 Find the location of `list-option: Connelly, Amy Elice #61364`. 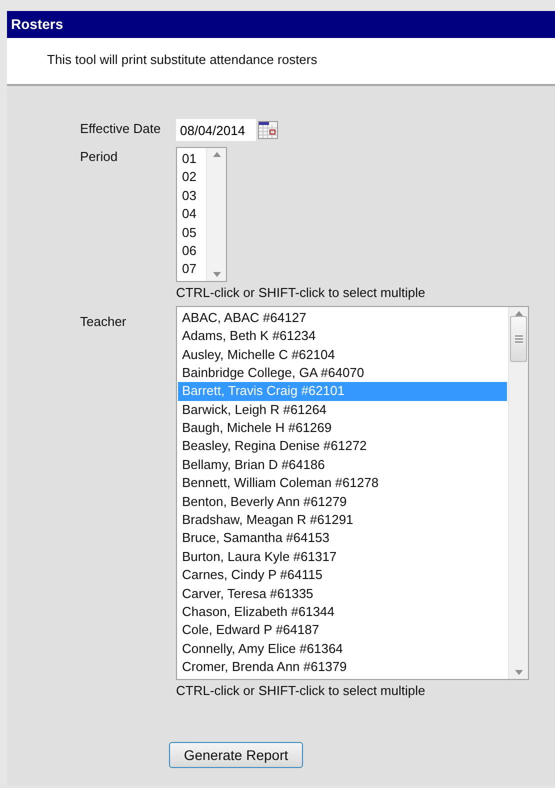

list-option: Connelly, Amy Elice #61364 is located at coordinates (342, 649).